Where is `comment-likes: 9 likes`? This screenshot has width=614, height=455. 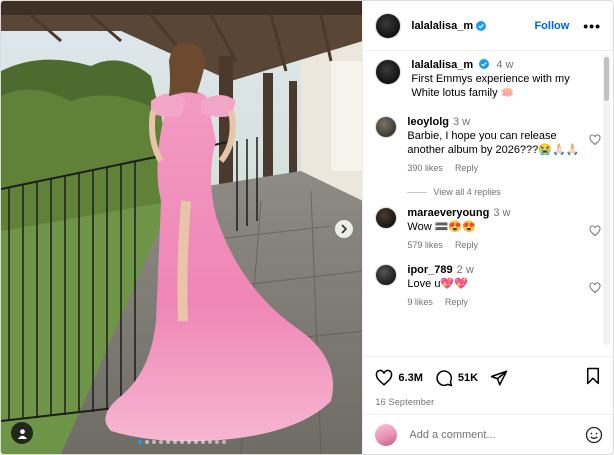
comment-likes: 9 likes is located at coordinates (420, 302).